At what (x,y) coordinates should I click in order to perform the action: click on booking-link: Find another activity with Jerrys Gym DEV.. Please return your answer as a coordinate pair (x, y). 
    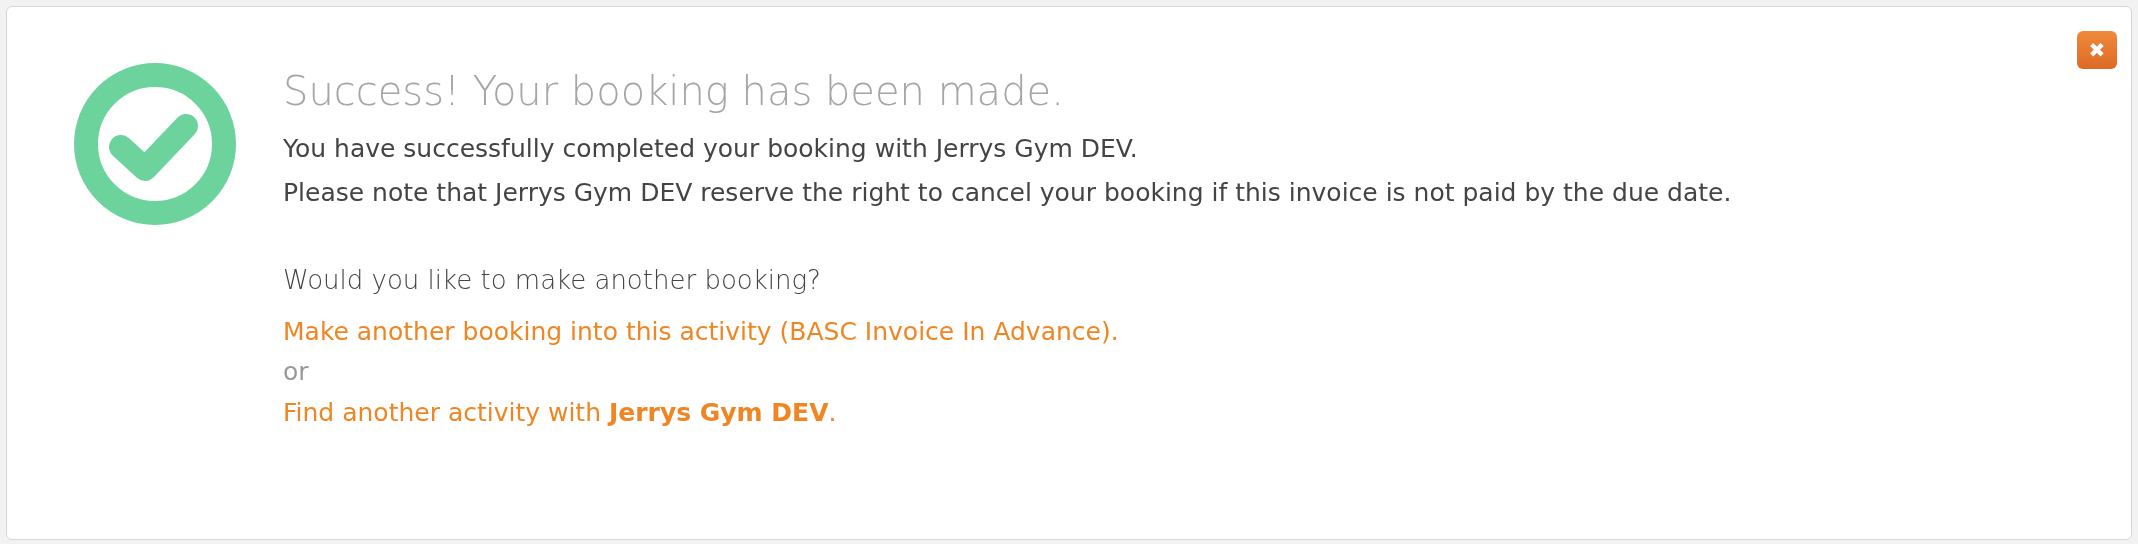
    Looking at the image, I should click on (560, 412).